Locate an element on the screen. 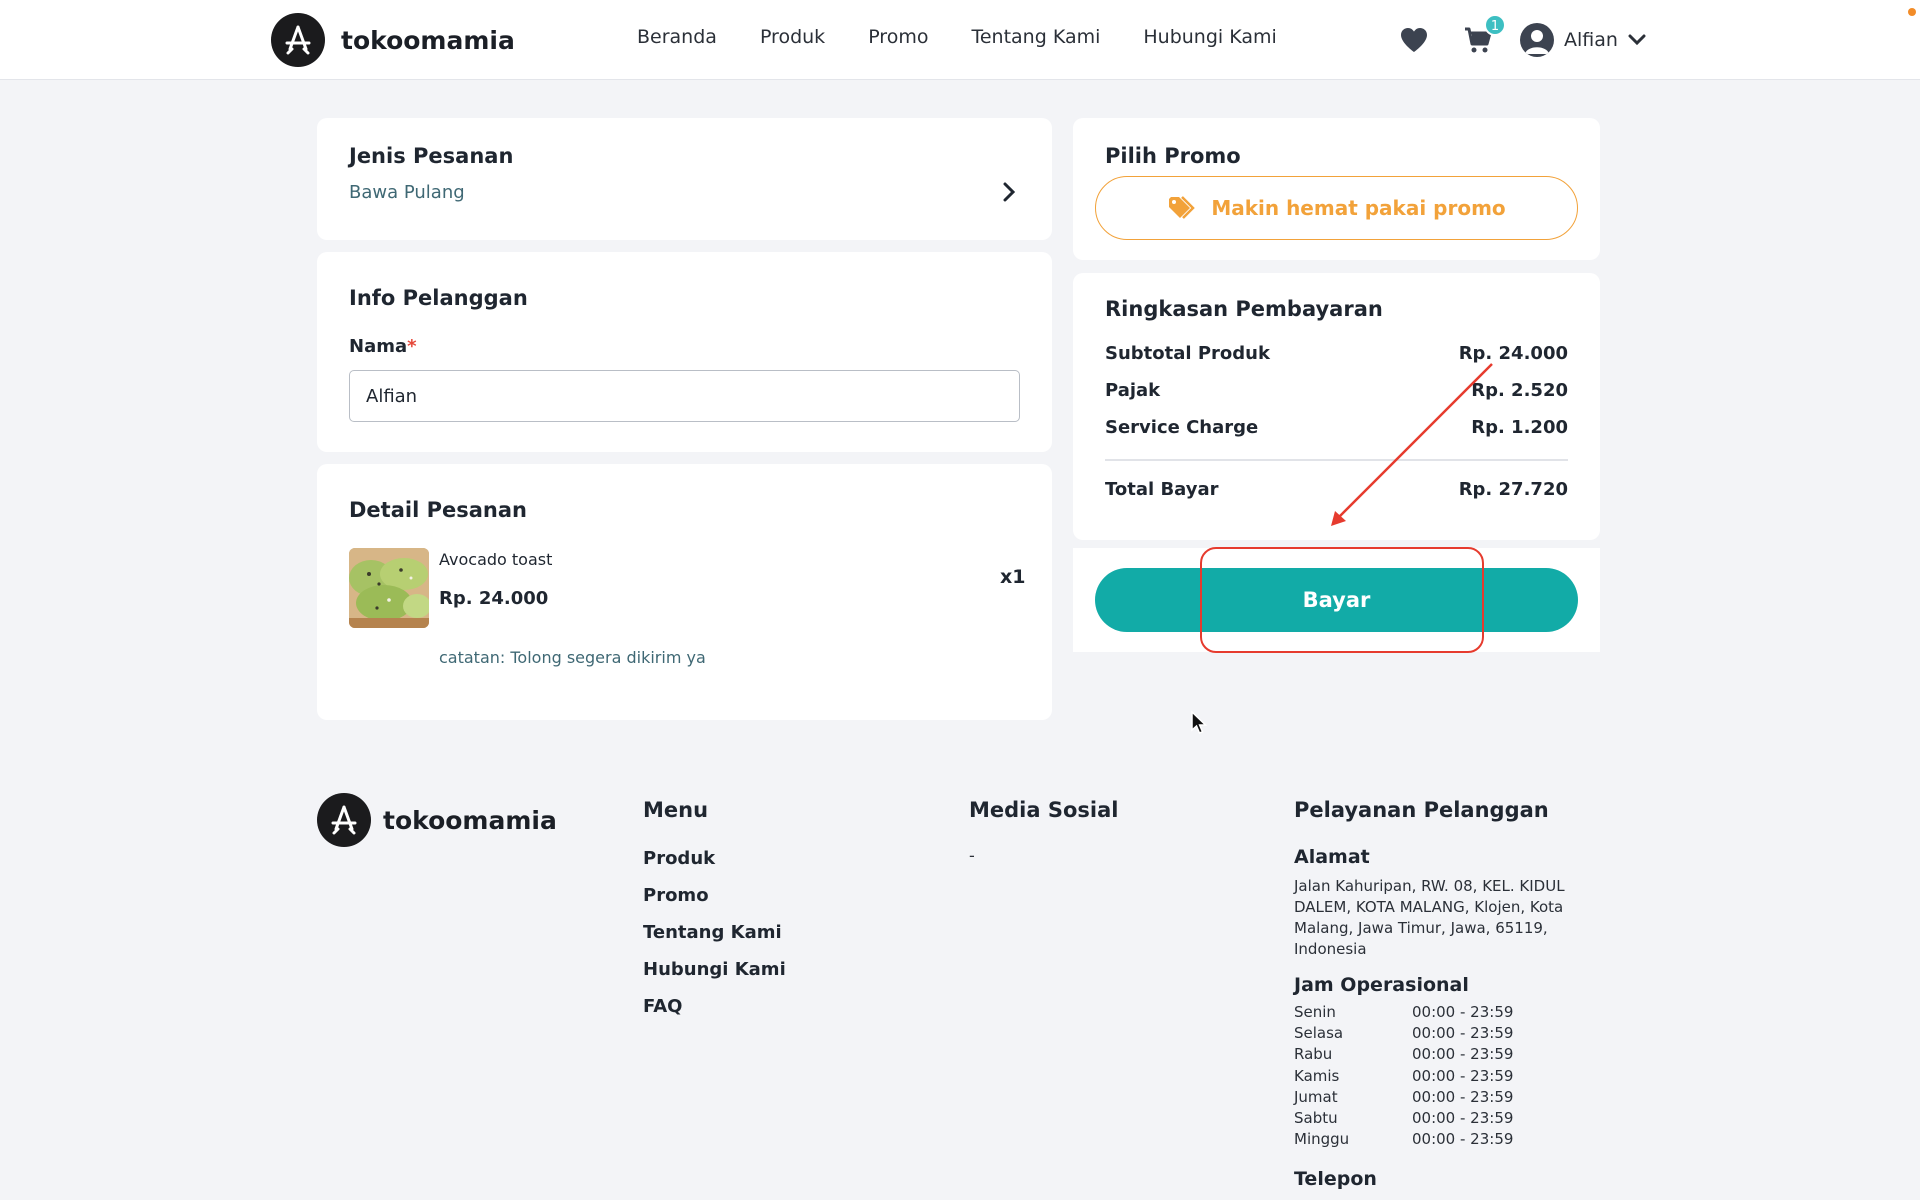 The height and width of the screenshot is (1200, 1920). item-quantity: x1 is located at coordinates (1013, 577).